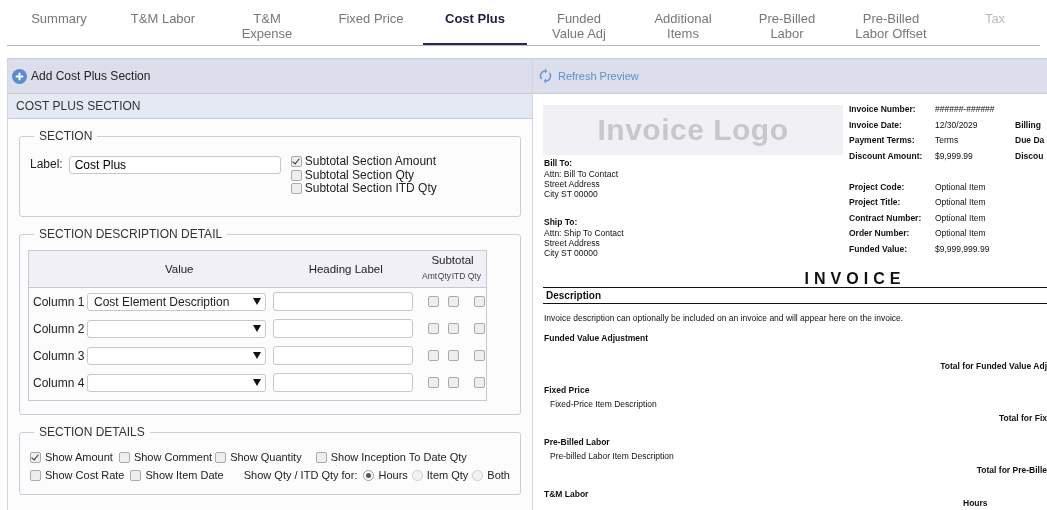  I want to click on refresh-preview-button: Refresh Preview, so click(589, 76).